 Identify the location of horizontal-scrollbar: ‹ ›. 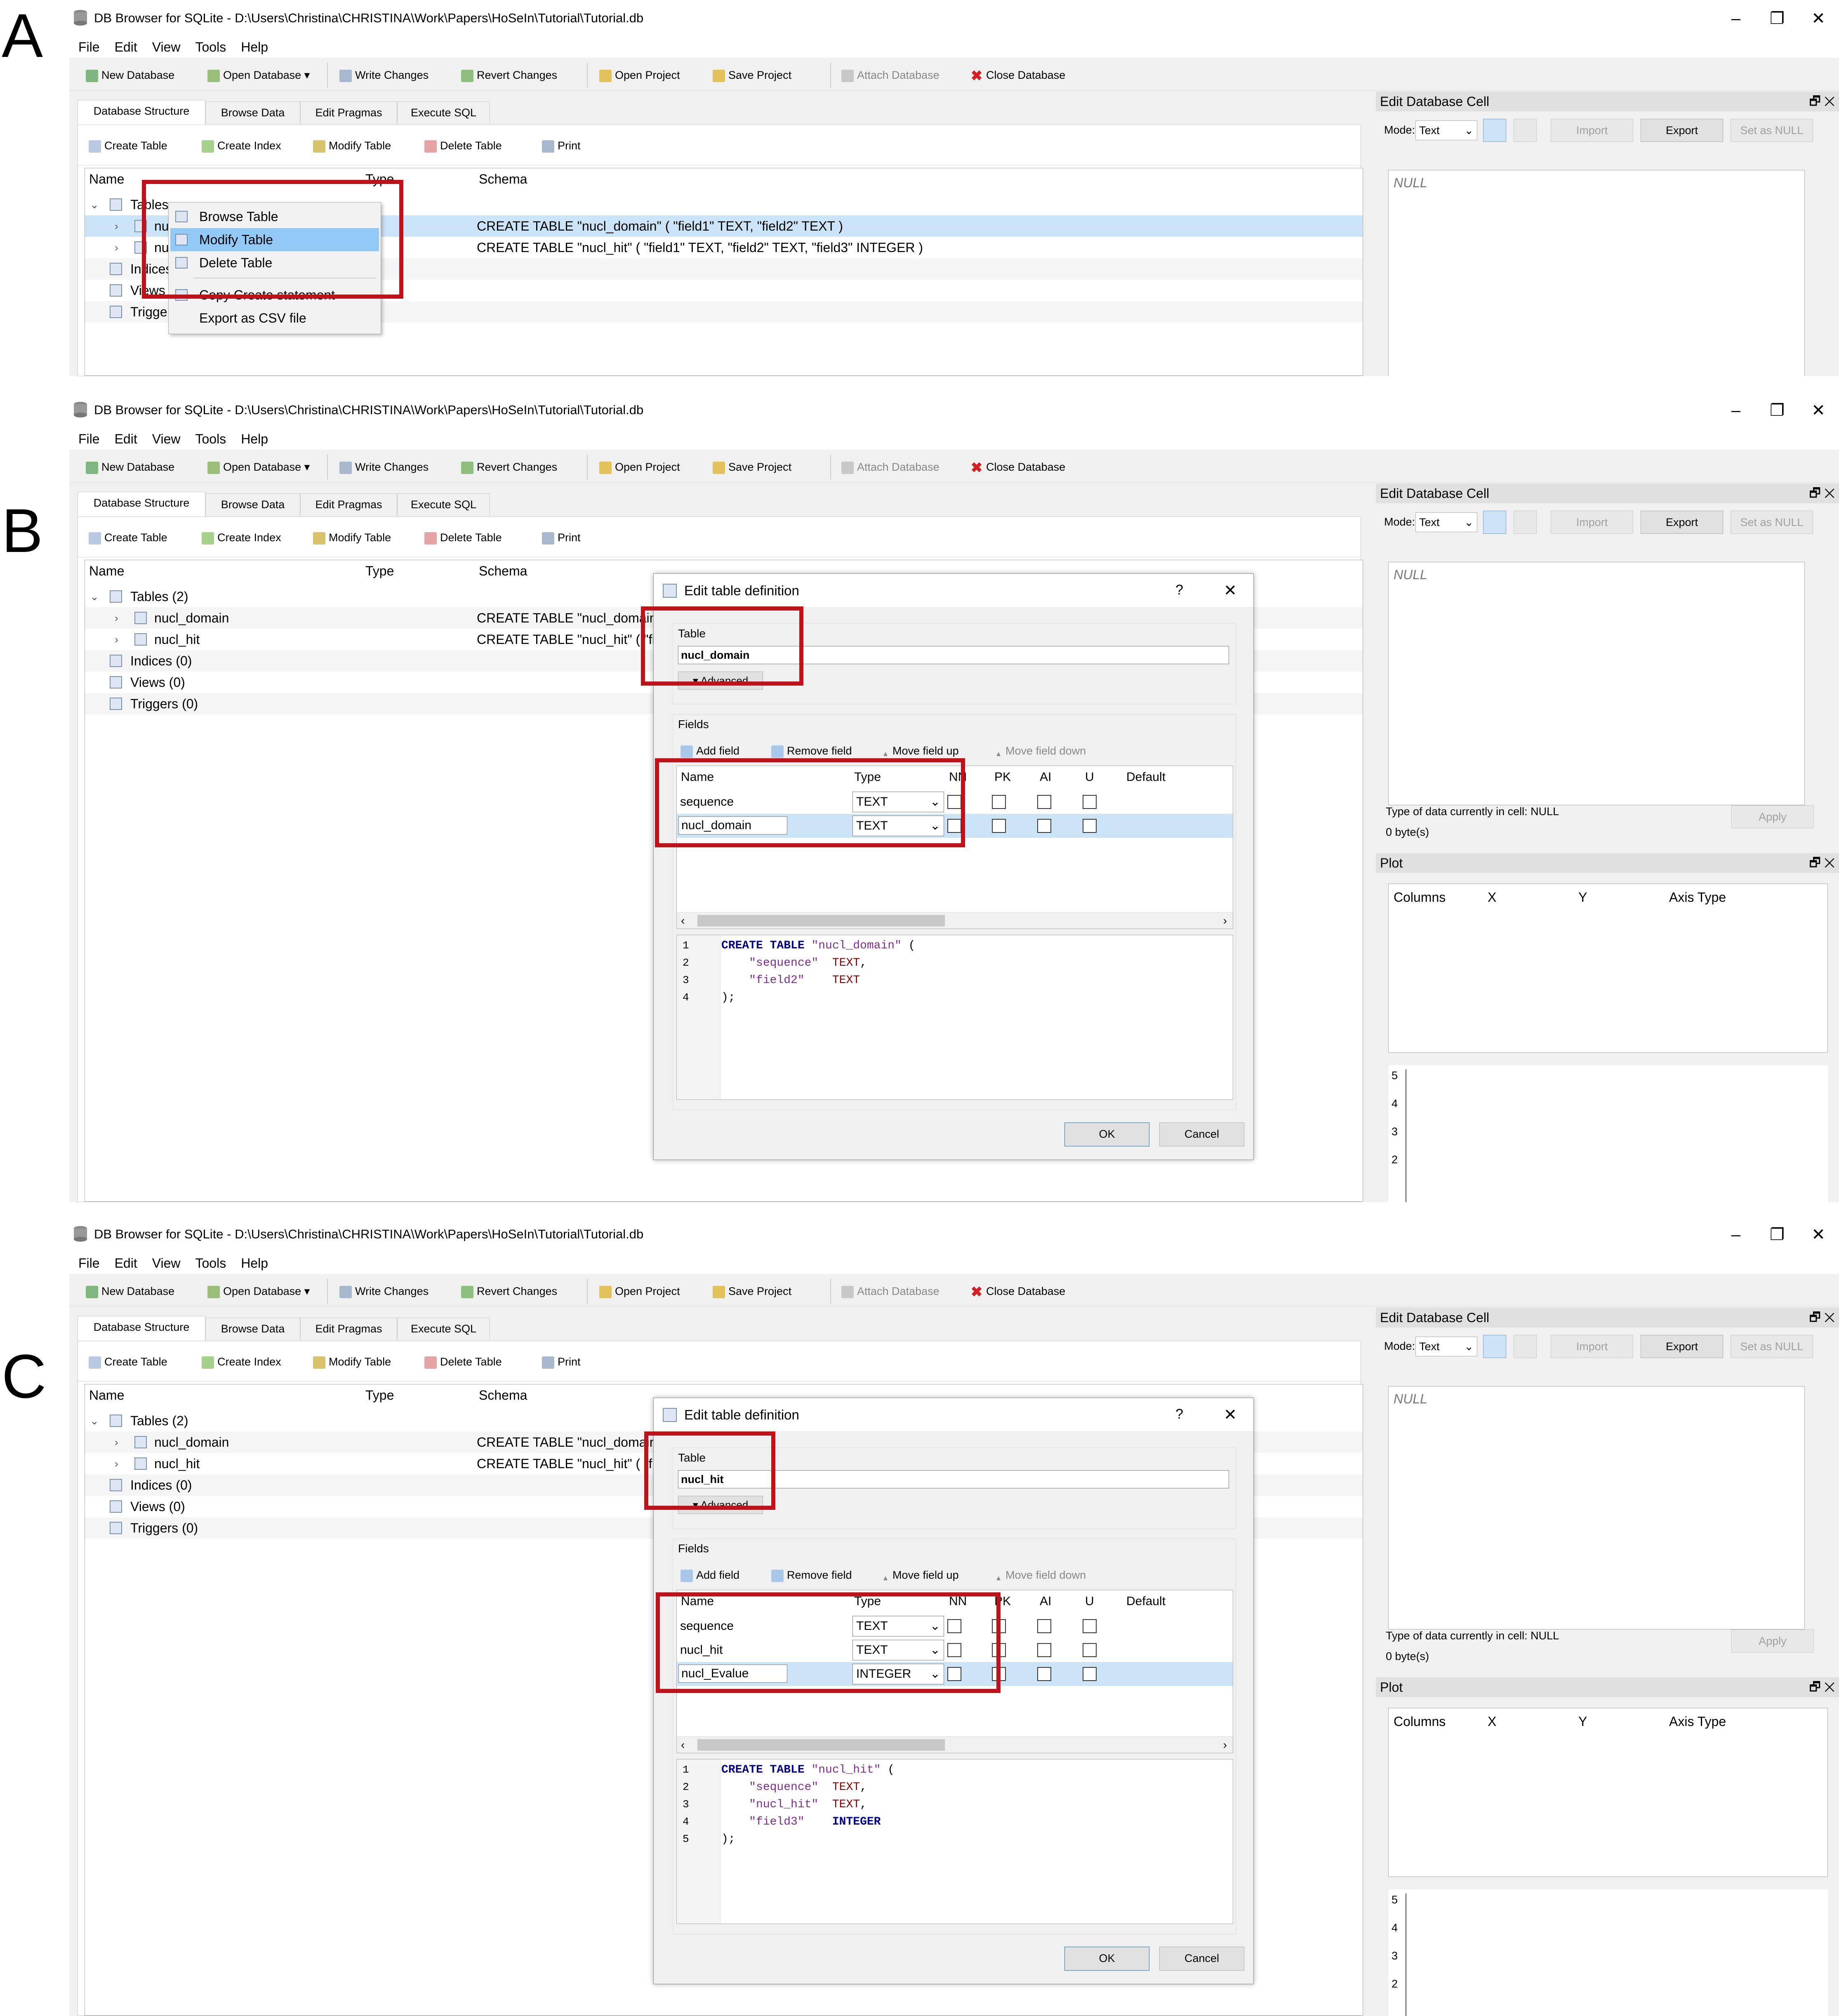
(955, 1744).